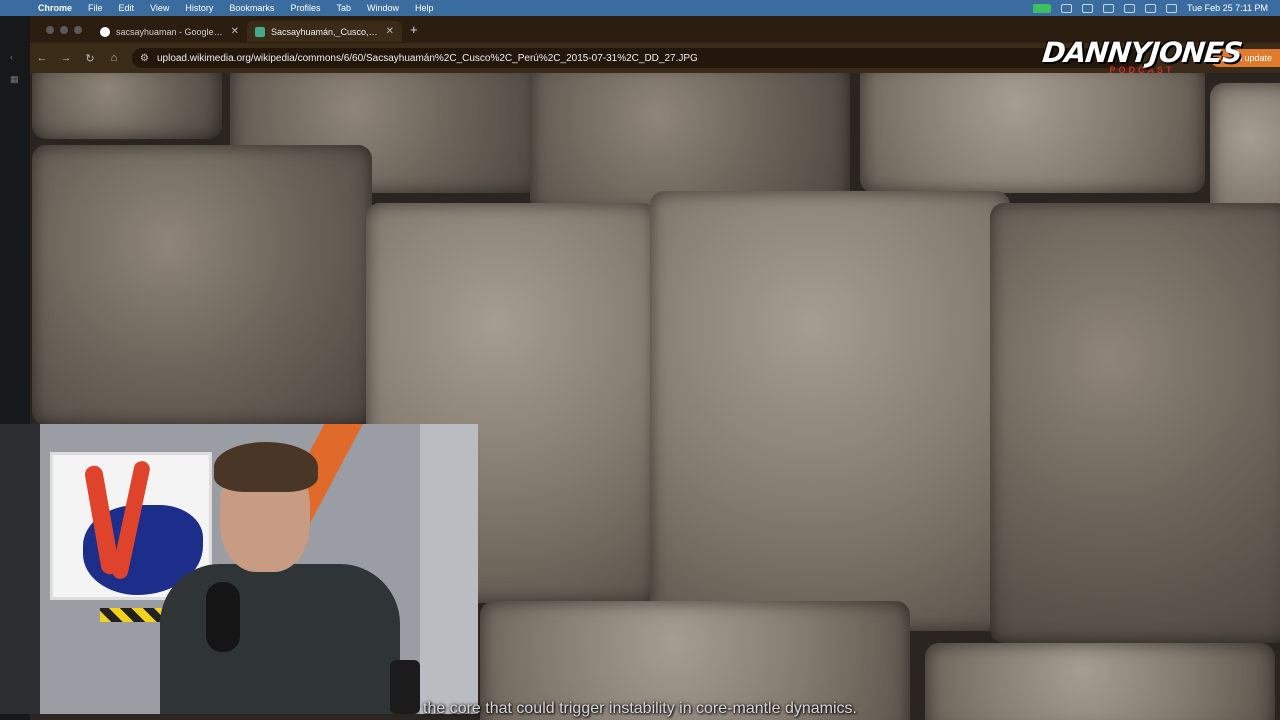  I want to click on menu-bookmarks: Bookmarks, so click(251, 8).